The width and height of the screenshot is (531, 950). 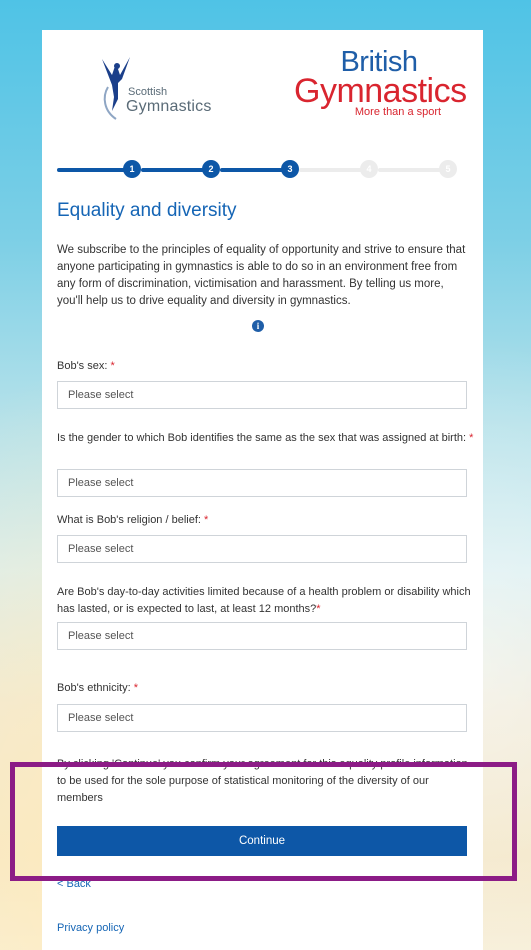 I want to click on progress-stepper: 1 2 3 4 5, so click(x=262, y=170).